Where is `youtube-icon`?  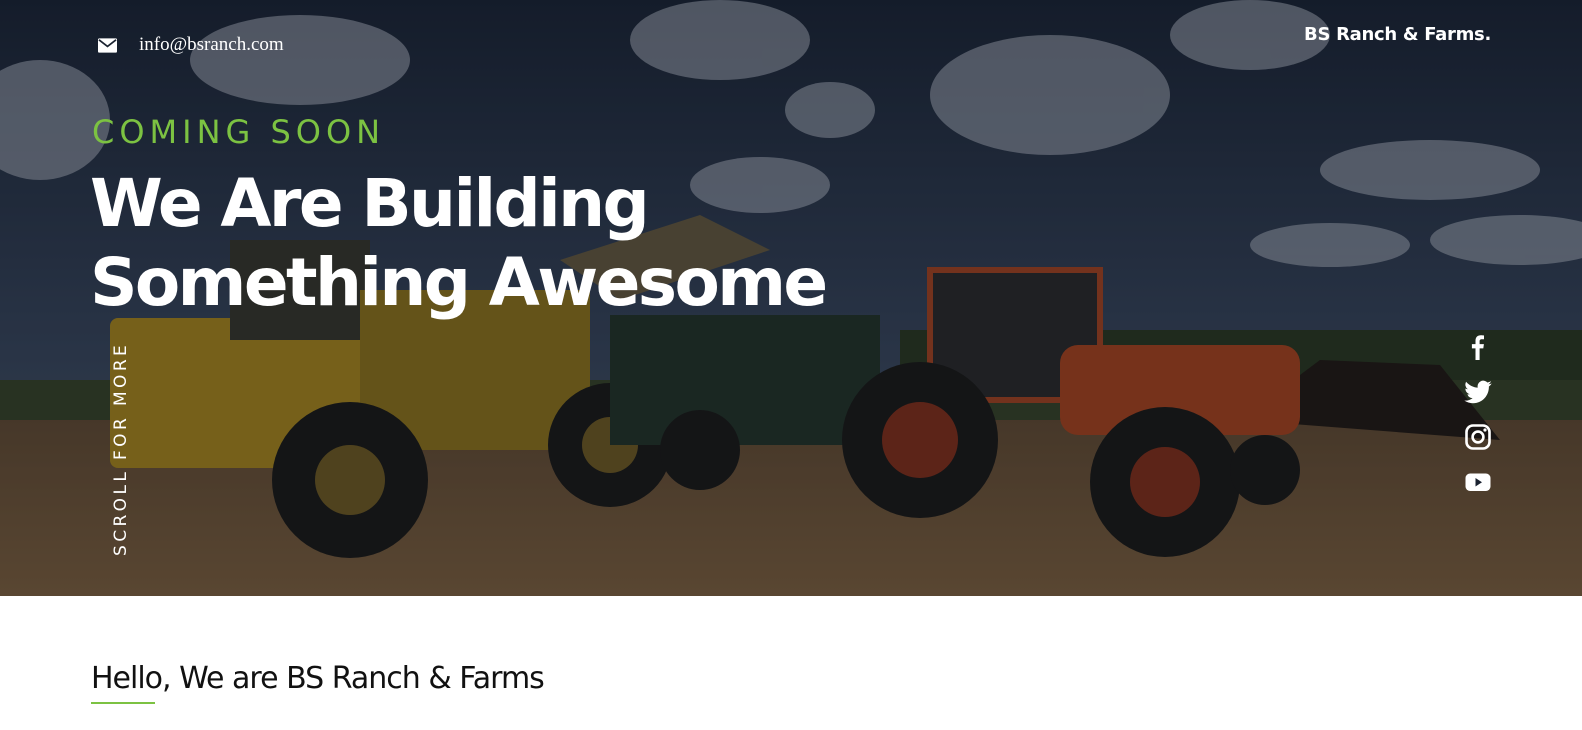
youtube-icon is located at coordinates (1478, 482).